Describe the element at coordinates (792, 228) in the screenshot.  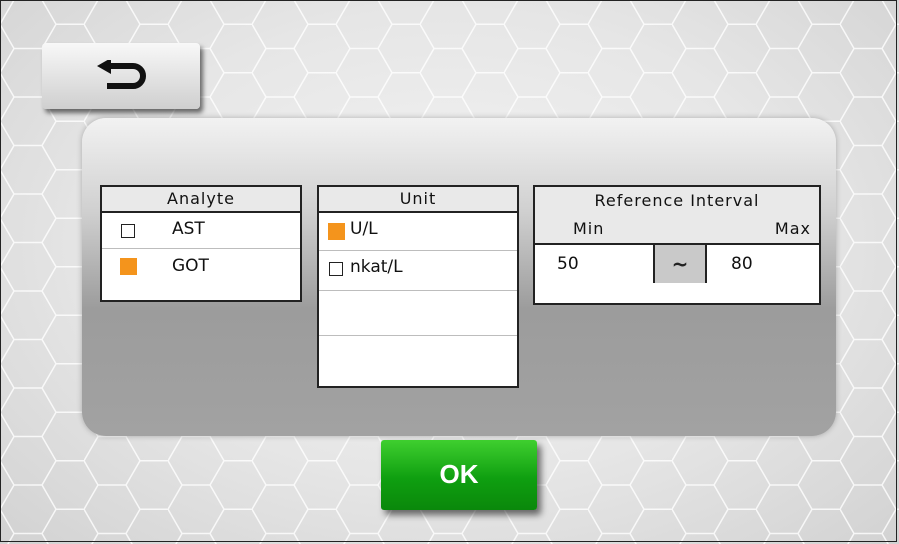
I see `max-label: Max` at that location.